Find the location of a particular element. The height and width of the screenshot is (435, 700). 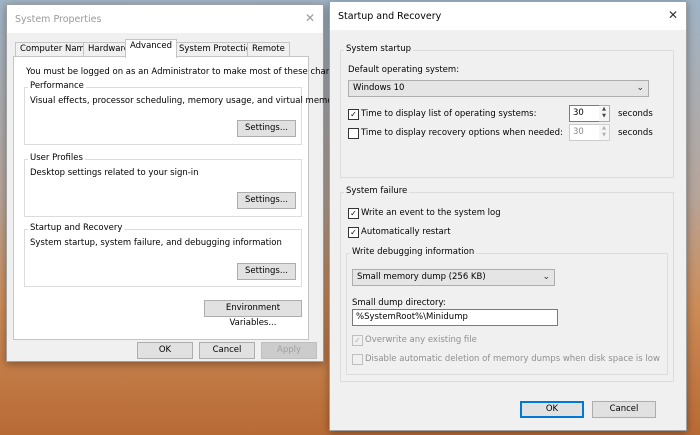

seconds-label-1: seconds is located at coordinates (635, 114).